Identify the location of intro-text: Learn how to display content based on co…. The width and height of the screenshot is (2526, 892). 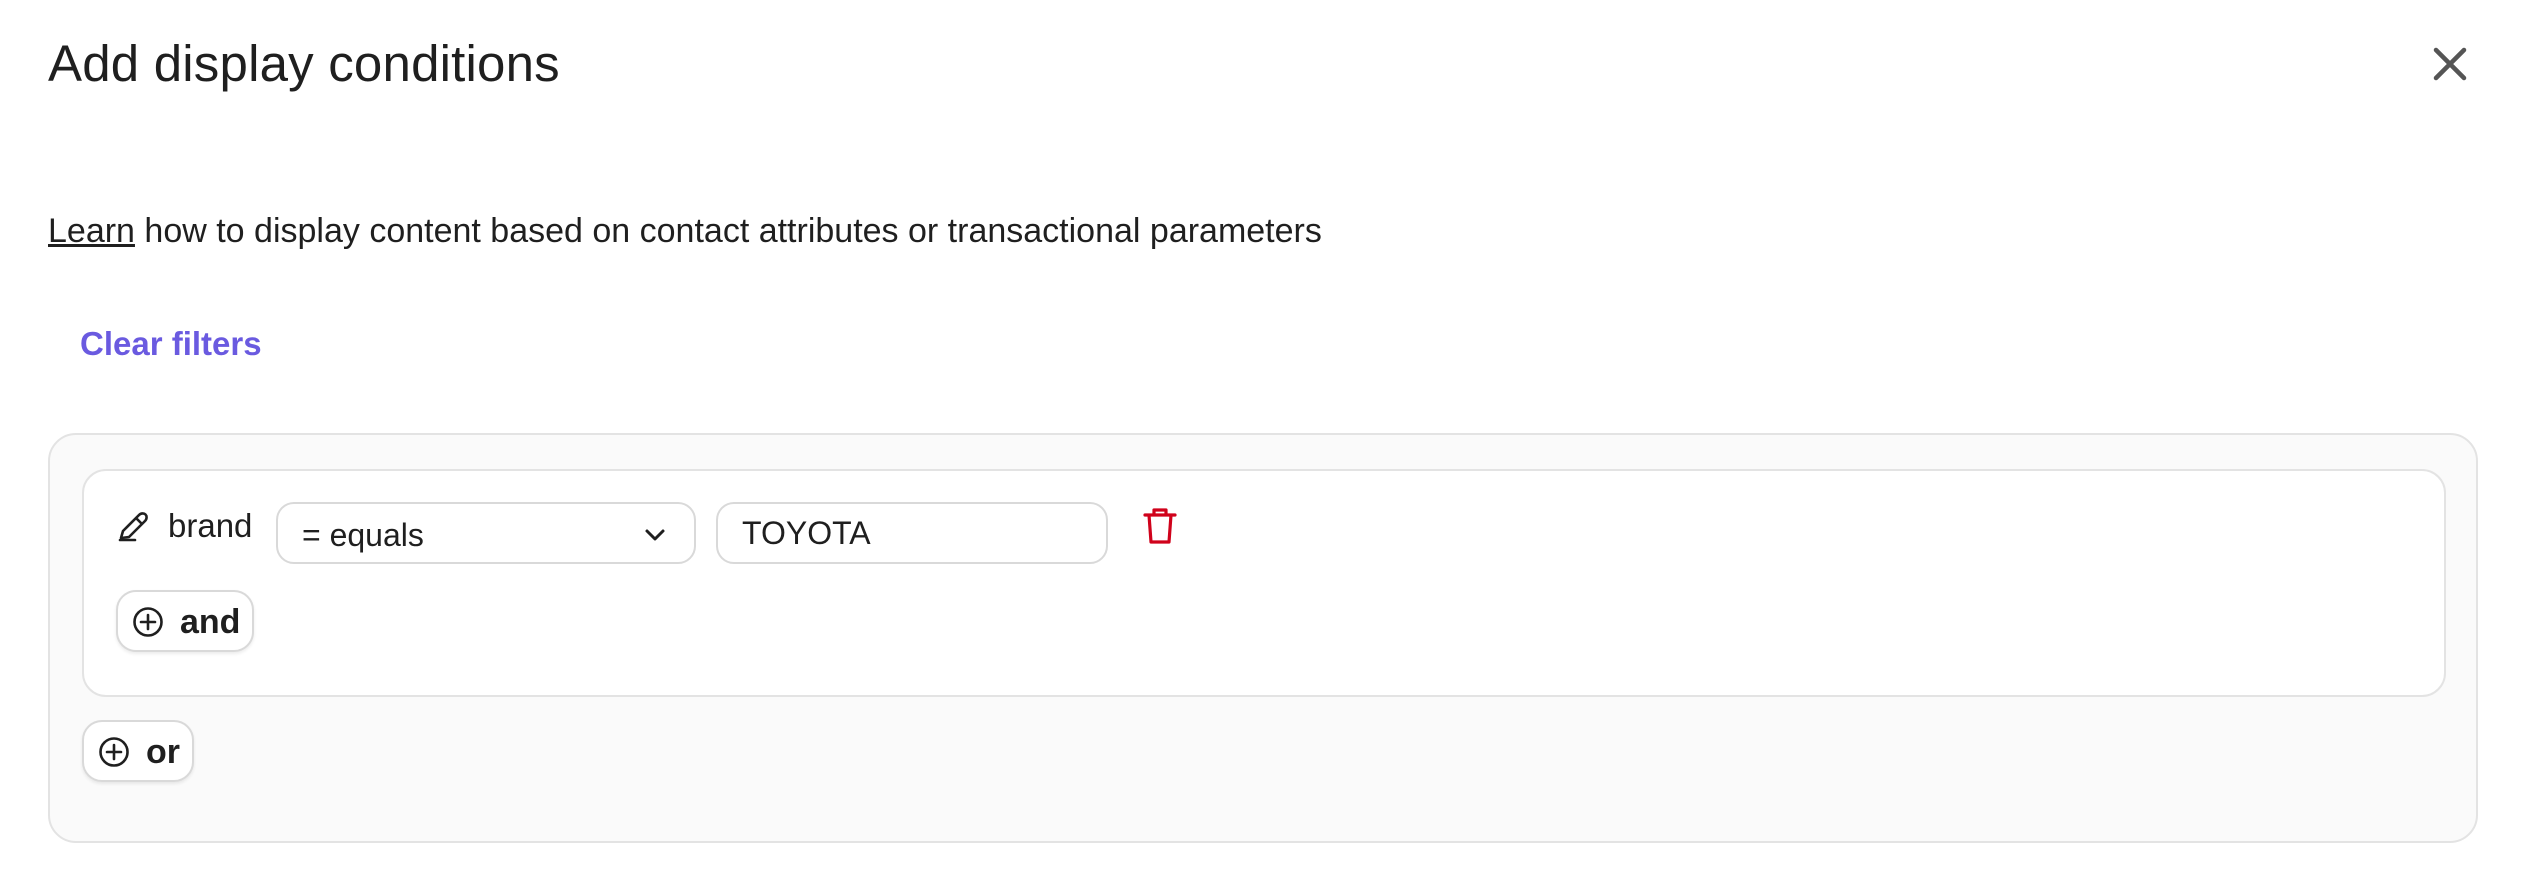
(685, 231).